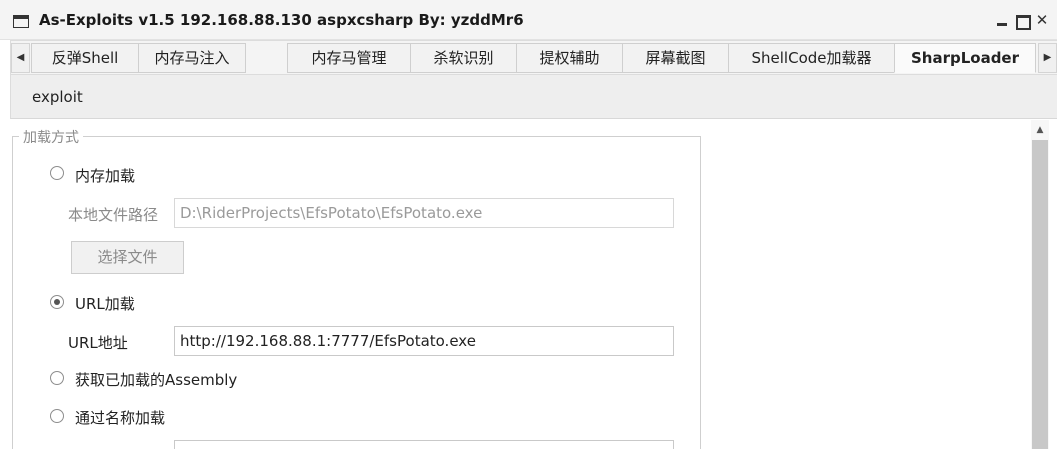 Image resolution: width=1057 pixels, height=449 pixels. Describe the element at coordinates (21, 21) in the screenshot. I see `window-icon` at that location.